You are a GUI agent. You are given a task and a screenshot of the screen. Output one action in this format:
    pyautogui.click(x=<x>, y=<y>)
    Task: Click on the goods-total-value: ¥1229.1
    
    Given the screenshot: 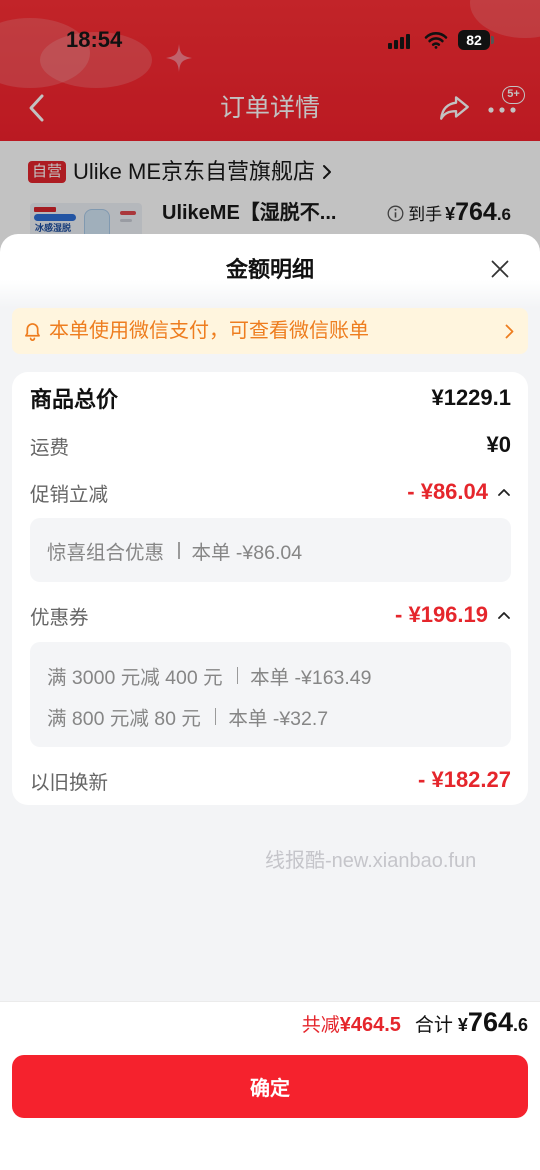 What is the action you would take?
    pyautogui.click(x=471, y=397)
    